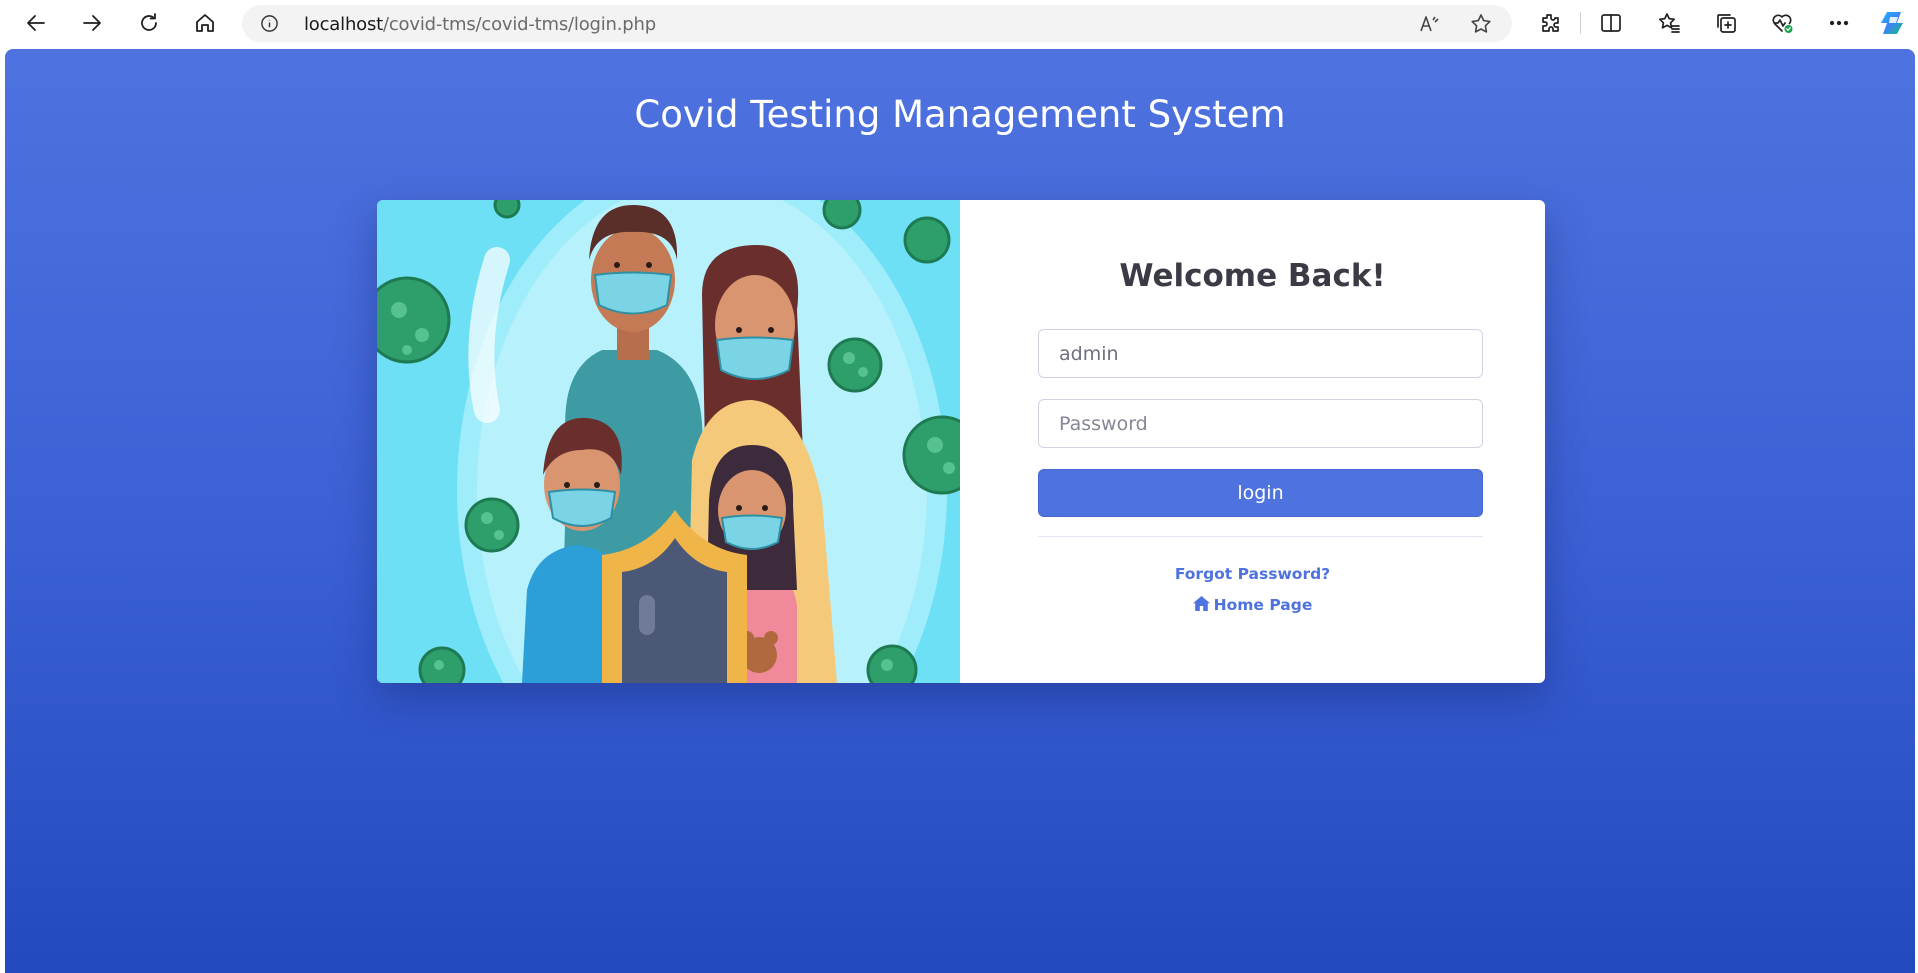  Describe the element at coordinates (269, 23) in the screenshot. I see `info-icon` at that location.